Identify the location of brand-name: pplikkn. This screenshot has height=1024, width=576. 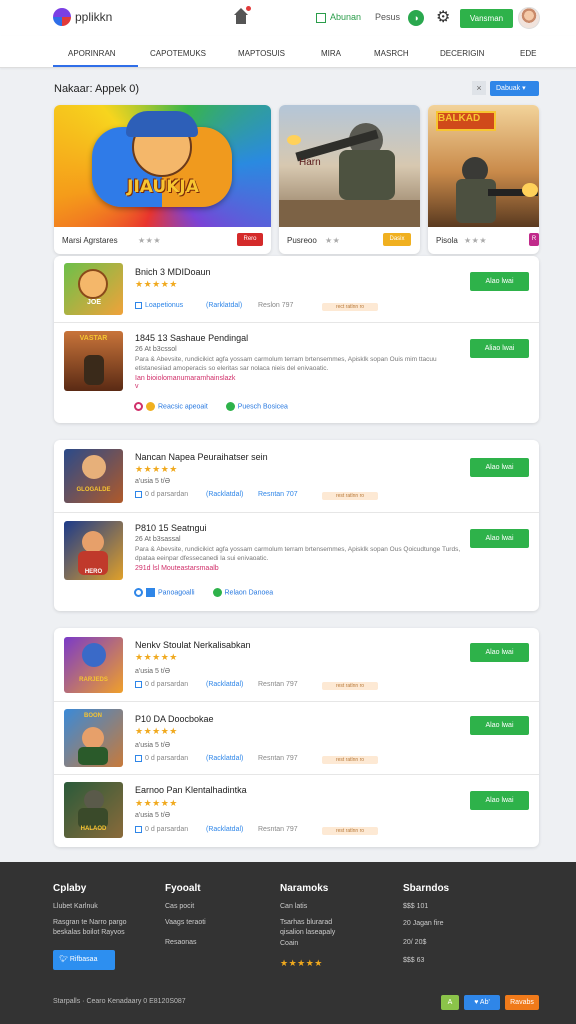
(93, 17).